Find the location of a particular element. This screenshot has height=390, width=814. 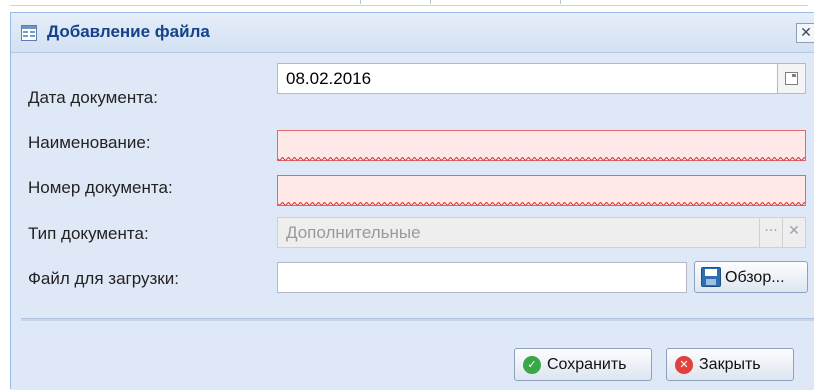

background-window-strip is located at coordinates (407, 5).